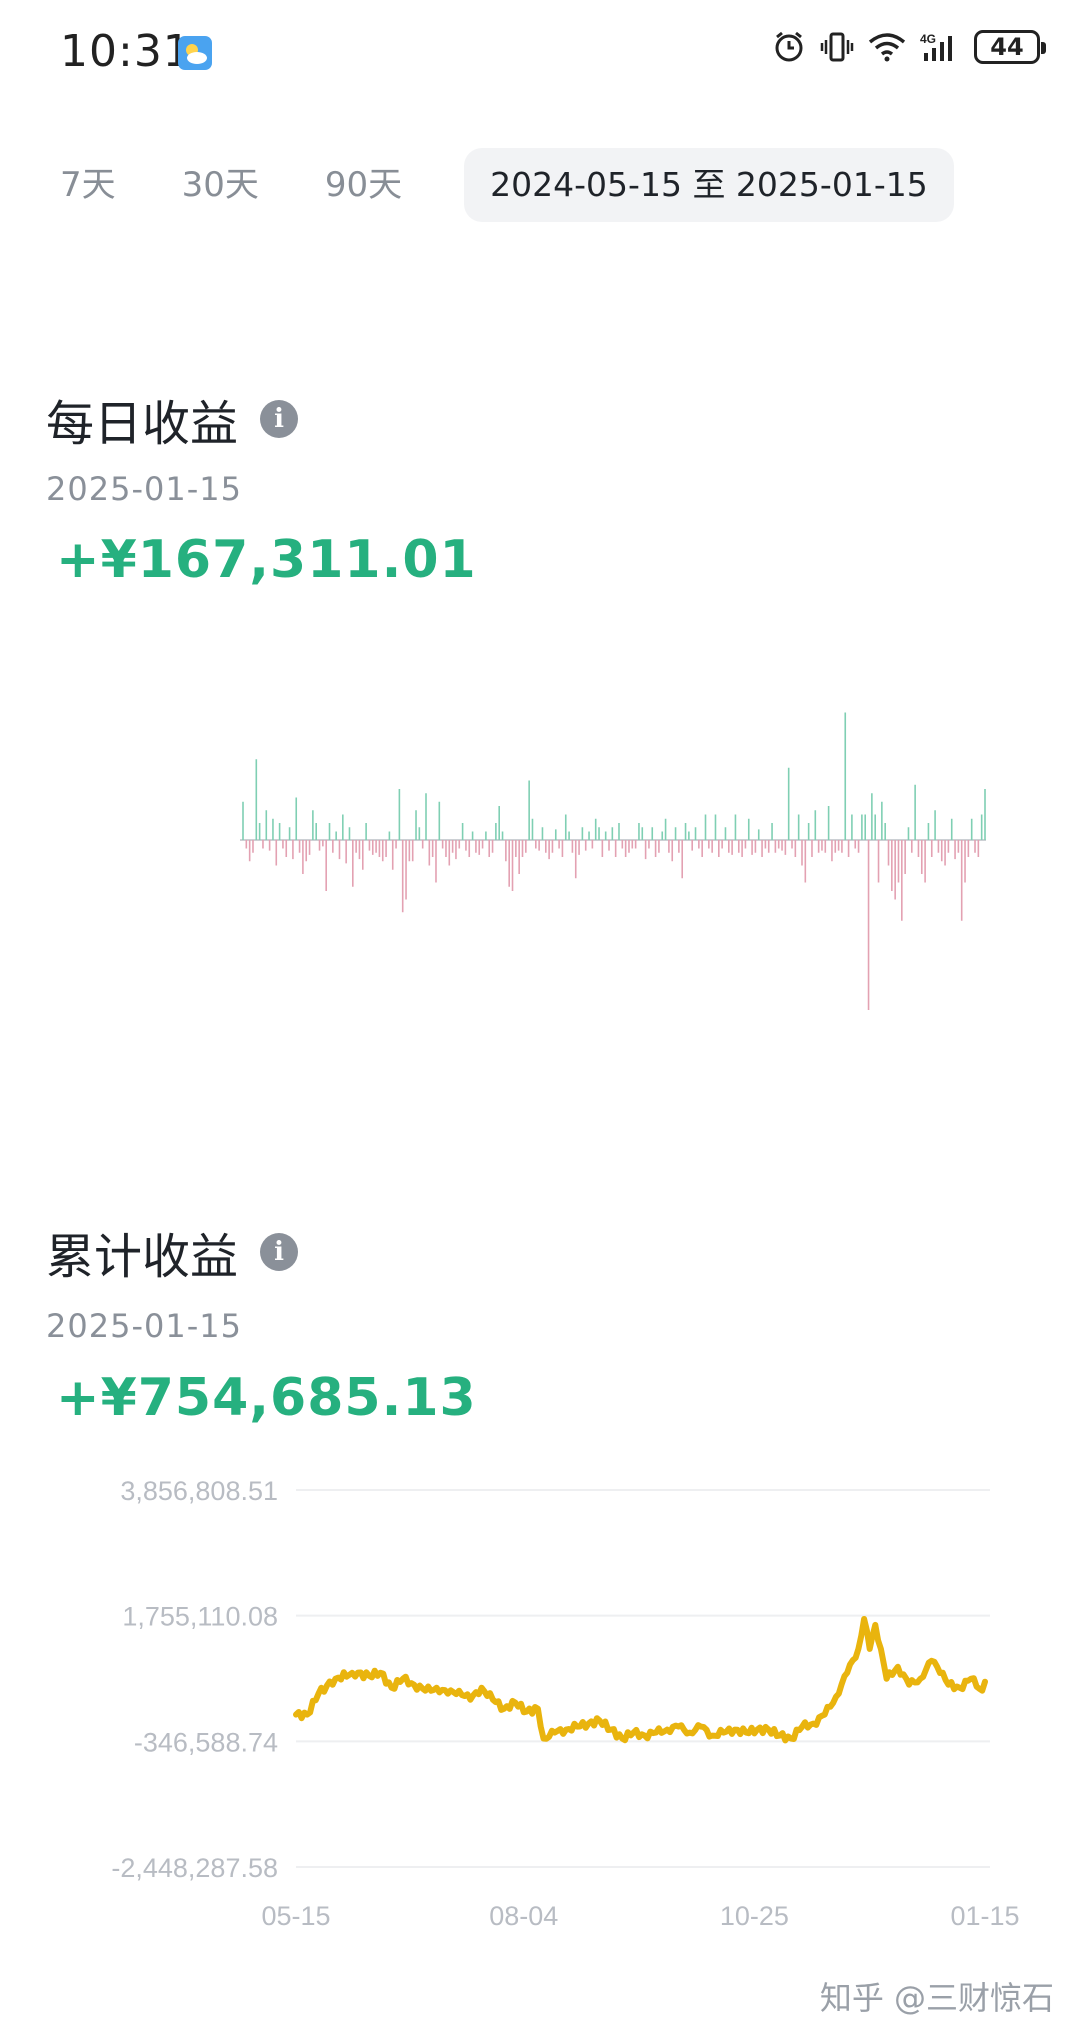 Image resolution: width=1080 pixels, height=2035 pixels. What do you see at coordinates (126, 51) in the screenshot?
I see `status-time: 10:31` at bounding box center [126, 51].